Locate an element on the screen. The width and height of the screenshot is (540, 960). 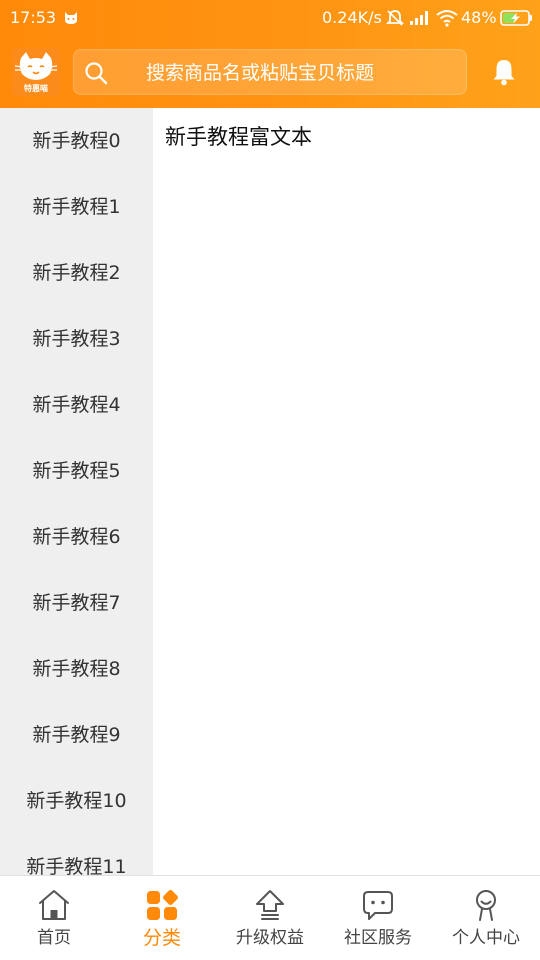
sidebar-item-10: 新手教程10 is located at coordinates (76, 801).